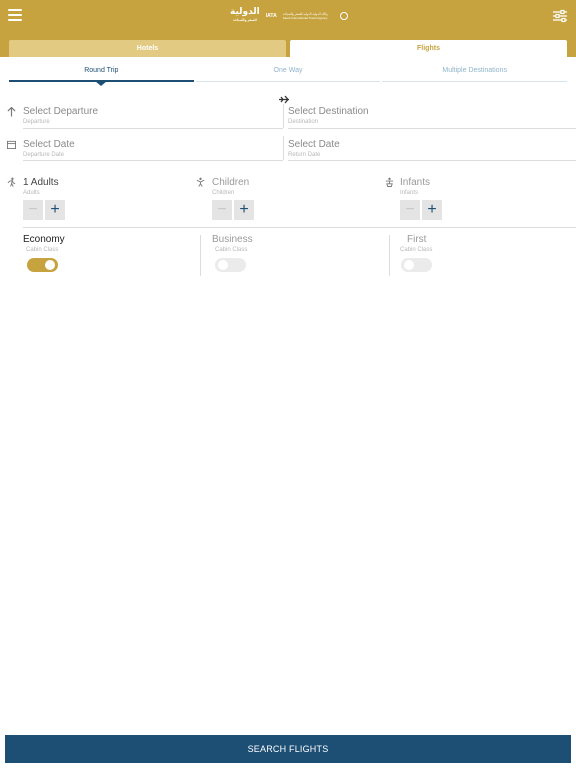 The height and width of the screenshot is (768, 576). What do you see at coordinates (148, 116) in the screenshot?
I see `departure-field: Select Departure Departure` at bounding box center [148, 116].